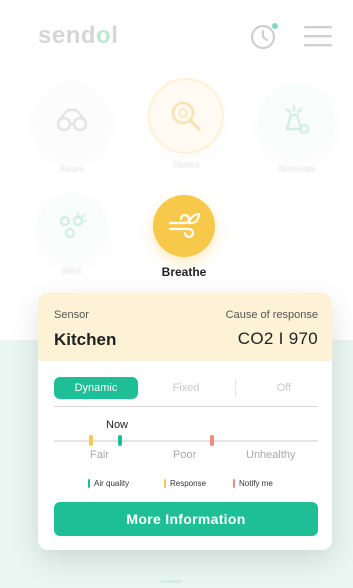  I want to click on tab-divider, so click(235, 388).